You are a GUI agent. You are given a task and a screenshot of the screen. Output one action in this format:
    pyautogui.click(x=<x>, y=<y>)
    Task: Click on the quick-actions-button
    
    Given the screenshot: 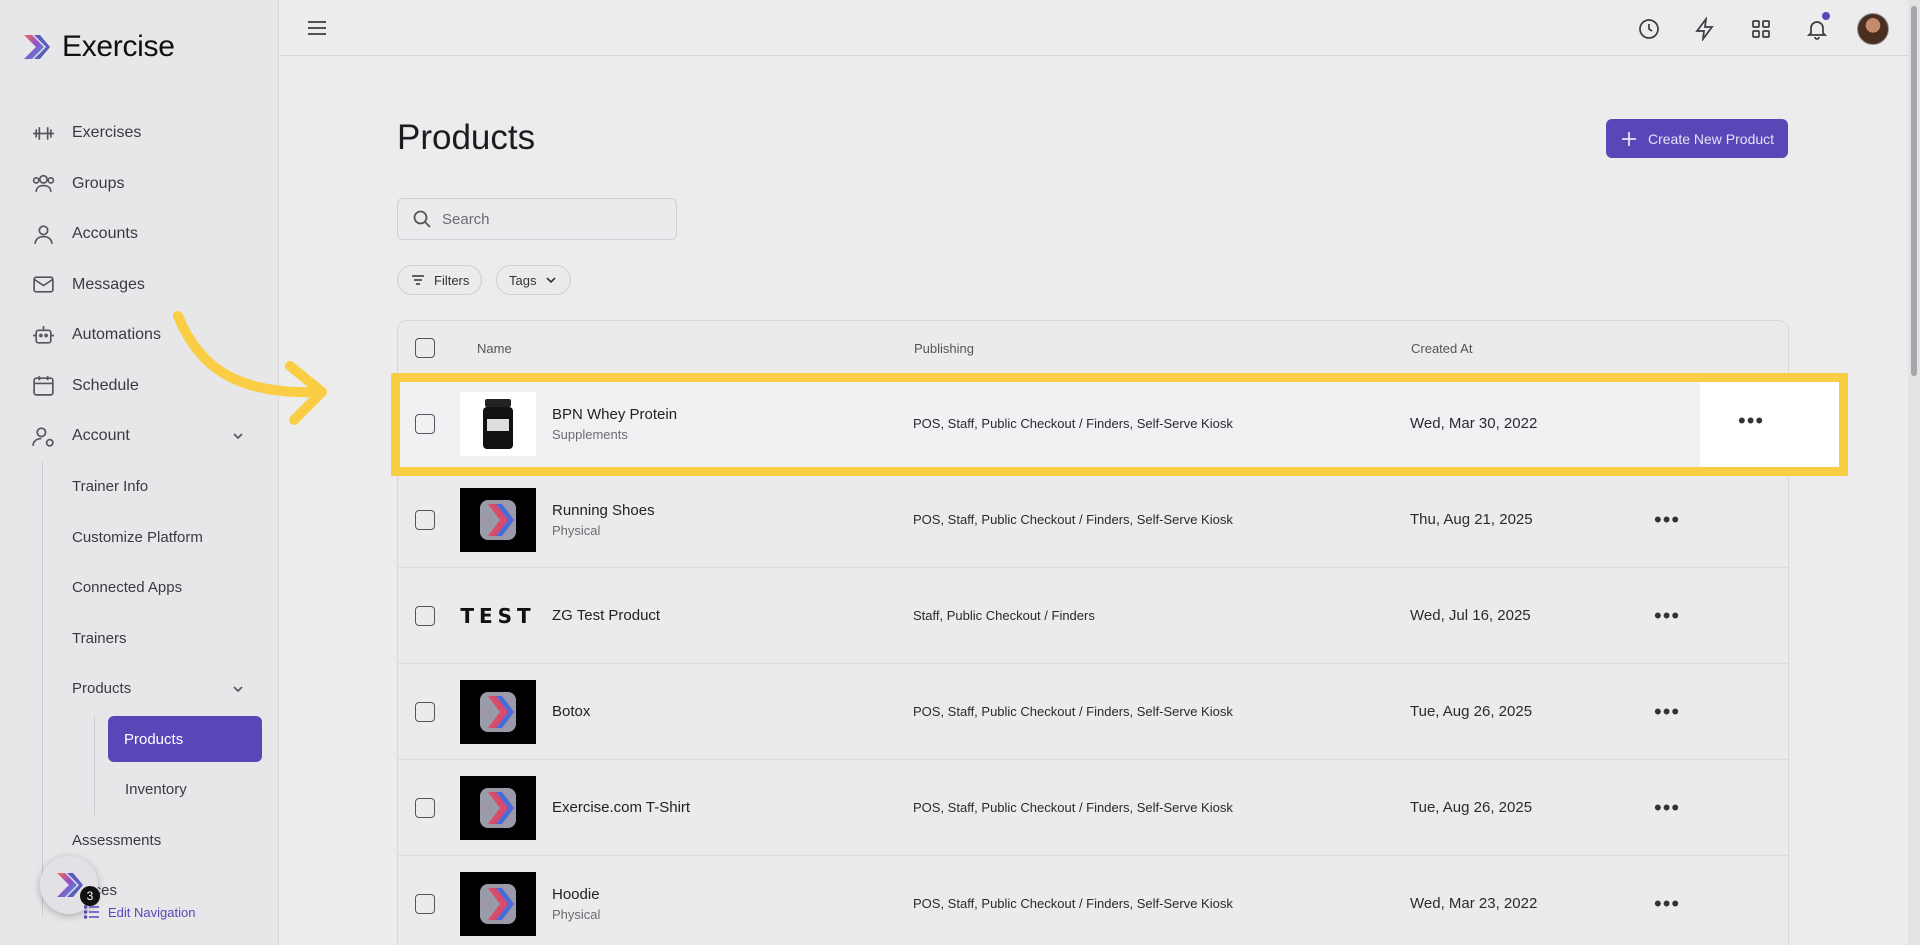 What is the action you would take?
    pyautogui.click(x=1705, y=29)
    